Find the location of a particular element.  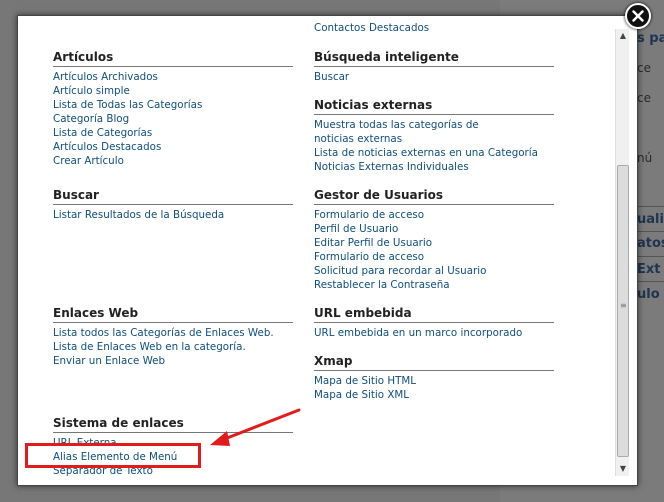

menu-type-link: Mapa de Sitio XML is located at coordinates (434, 395).